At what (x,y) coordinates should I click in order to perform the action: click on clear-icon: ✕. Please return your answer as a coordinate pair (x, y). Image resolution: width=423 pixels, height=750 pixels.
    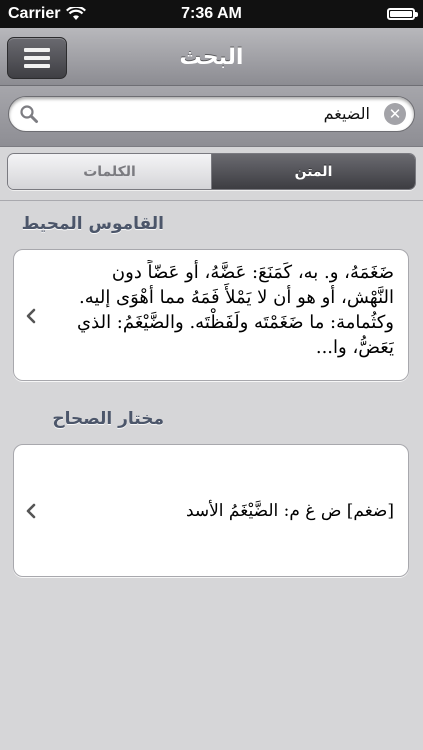
    Looking at the image, I should click on (395, 114).